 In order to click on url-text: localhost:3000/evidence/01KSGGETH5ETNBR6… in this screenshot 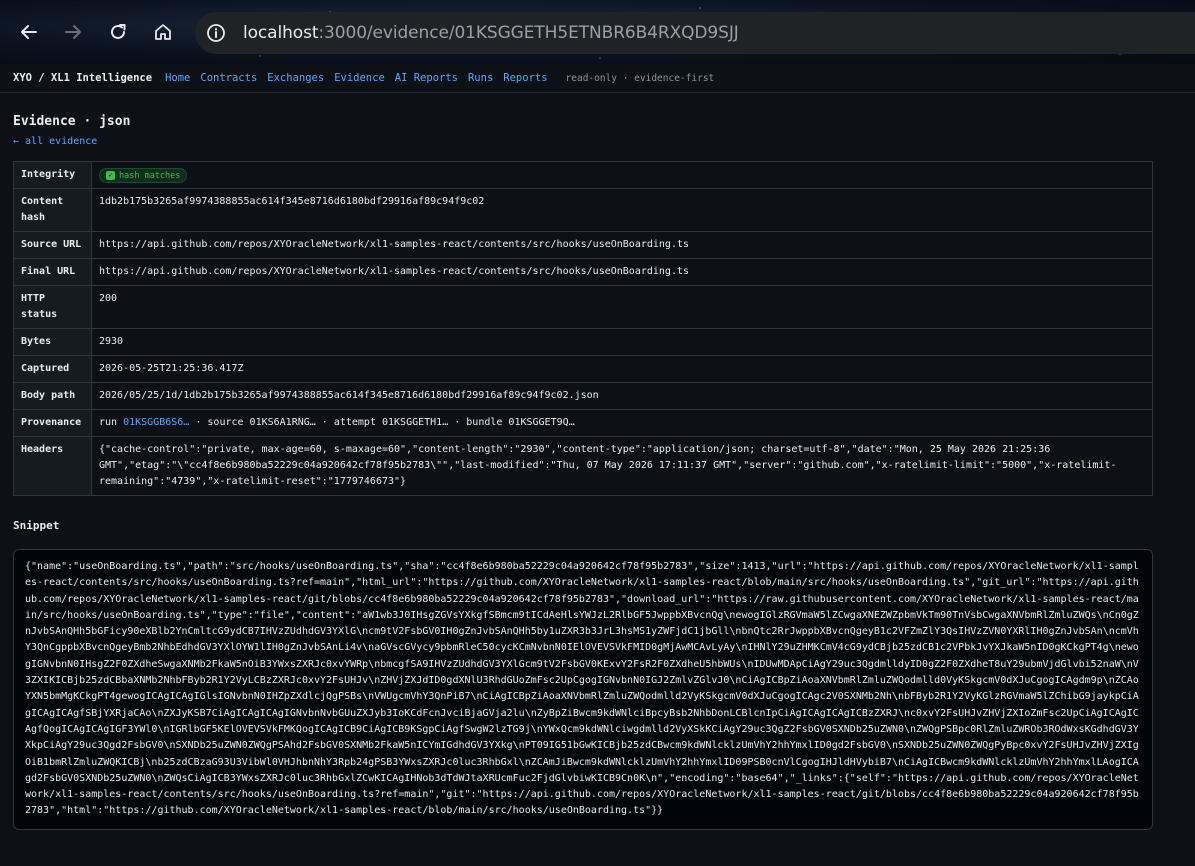, I will do `click(491, 33)`.